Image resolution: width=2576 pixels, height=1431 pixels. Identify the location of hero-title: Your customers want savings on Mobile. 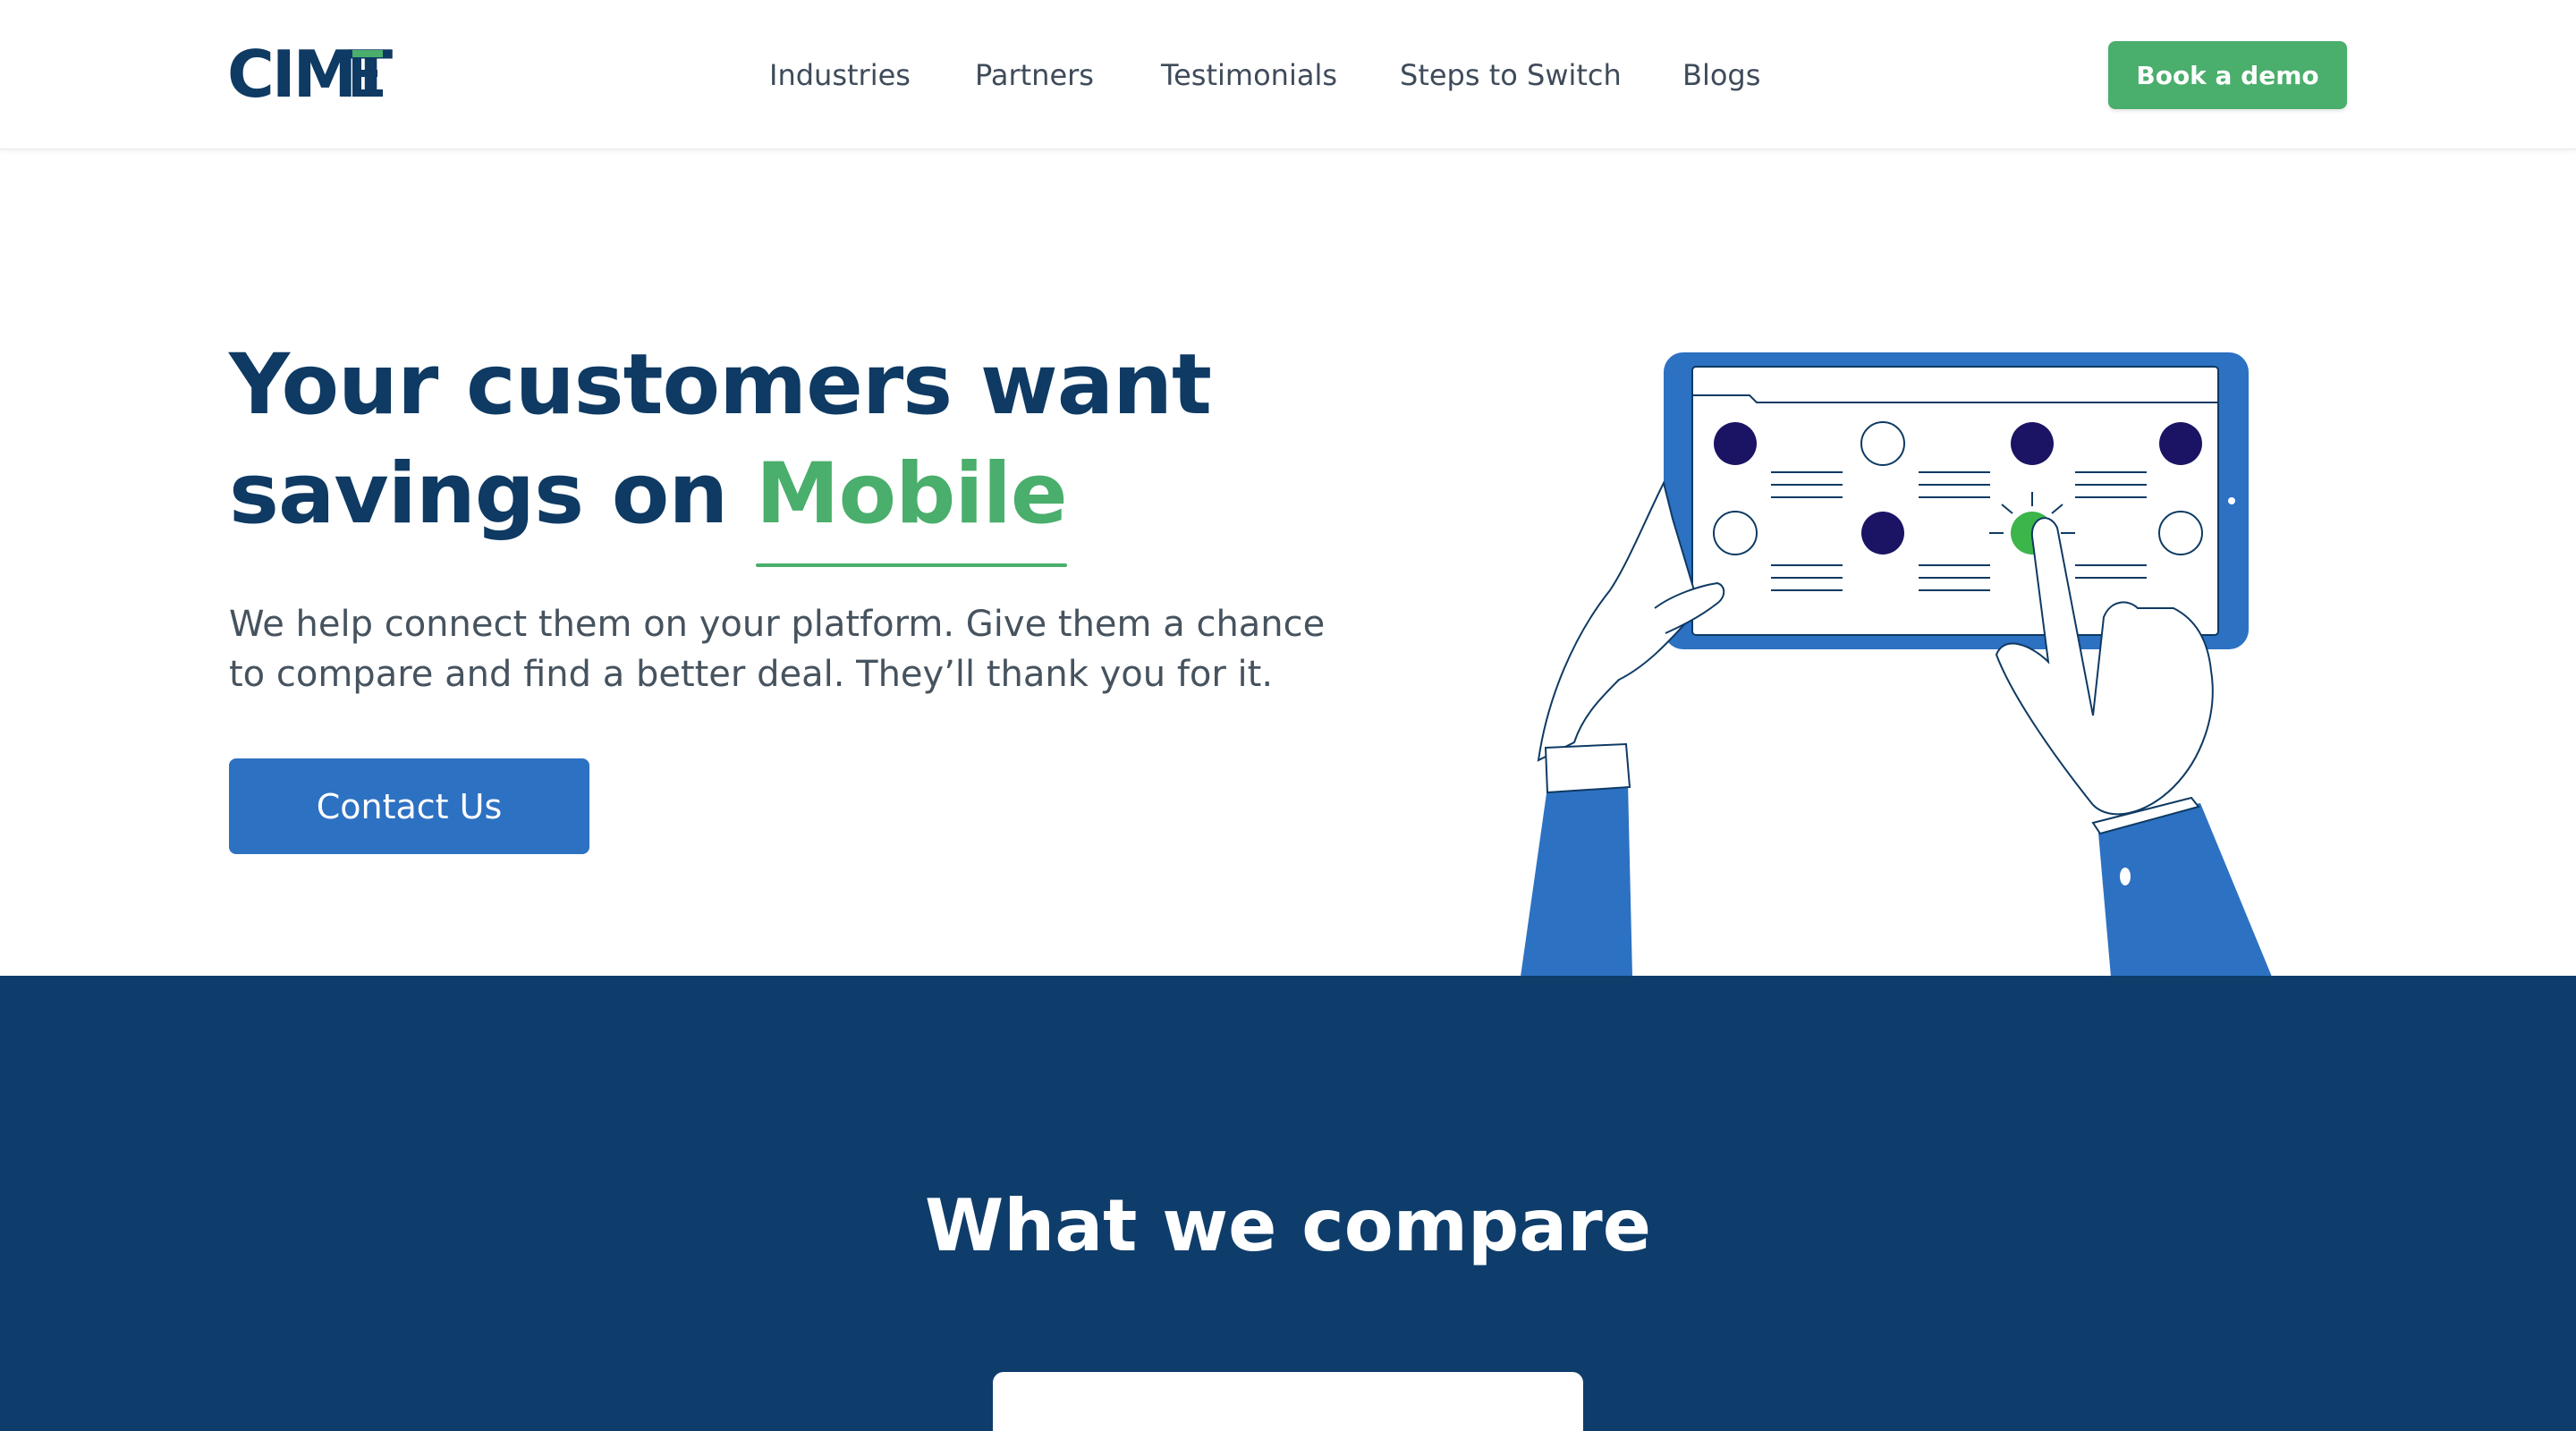
(765, 449).